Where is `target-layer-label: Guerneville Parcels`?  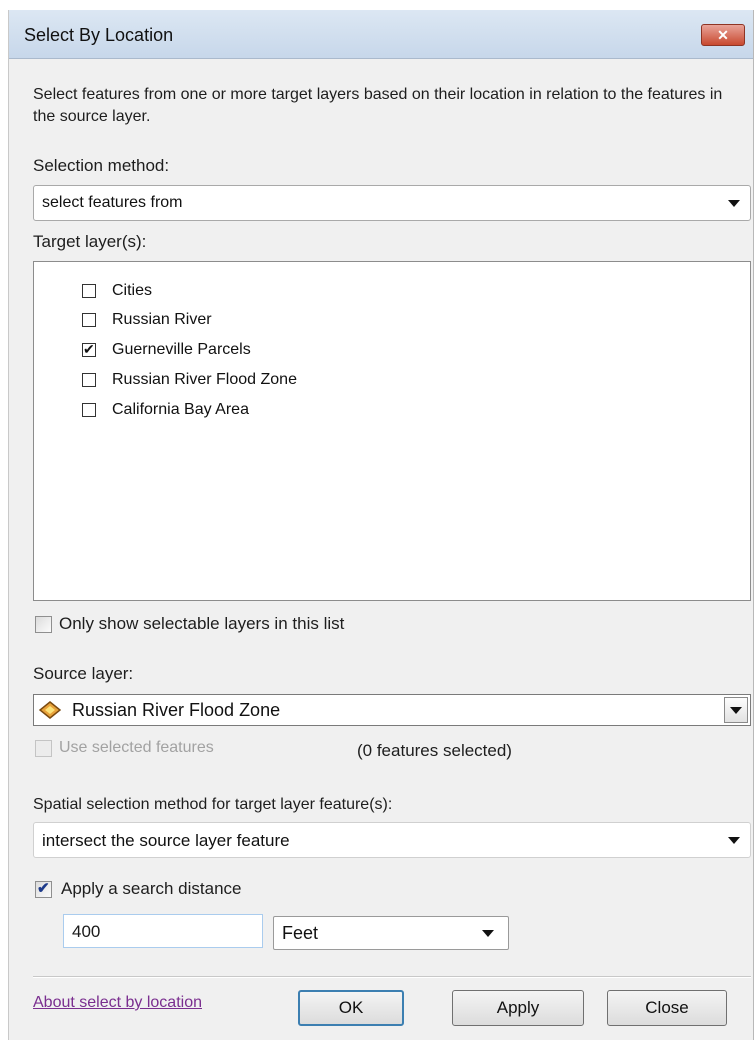 target-layer-label: Guerneville Parcels is located at coordinates (181, 349).